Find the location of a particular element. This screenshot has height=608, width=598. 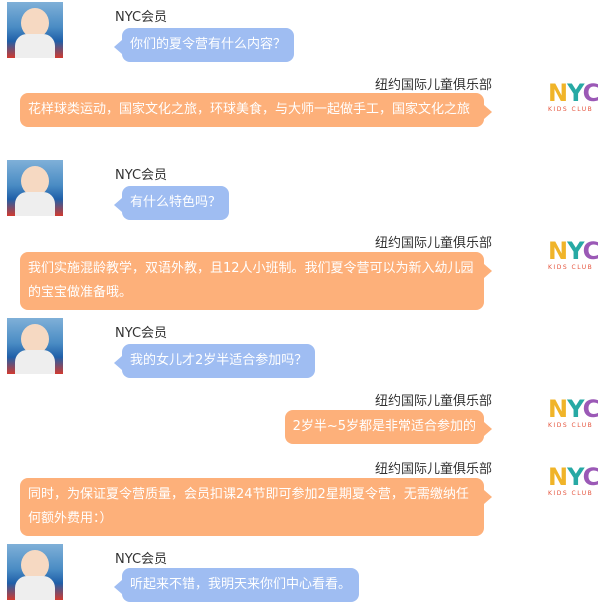

message-bubble: 我的女儿才2岁半适合参加吗？ is located at coordinates (214, 361).